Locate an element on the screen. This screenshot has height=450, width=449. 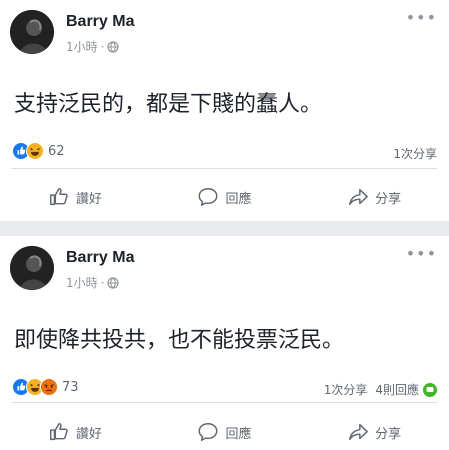
reaction-summary: 73 is located at coordinates (45, 387).